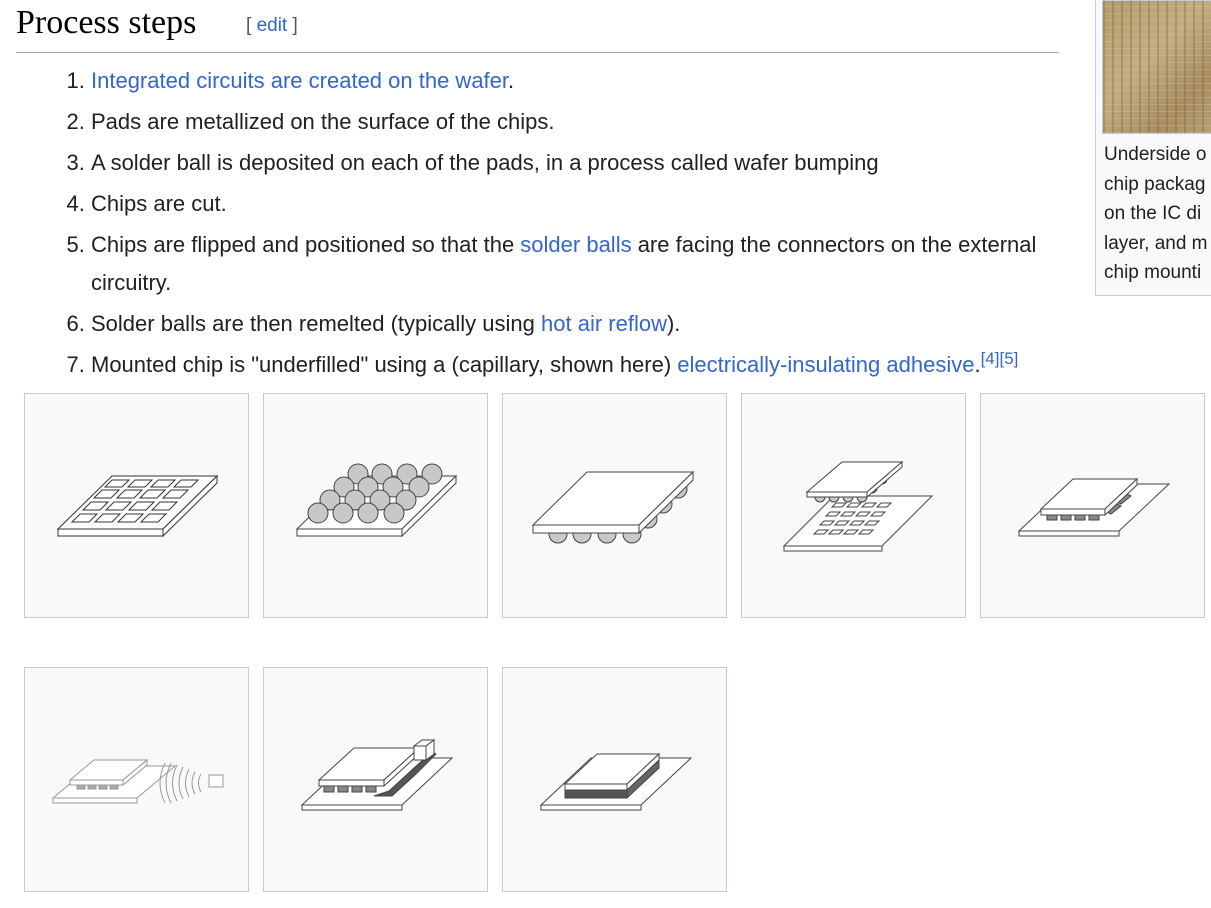 This screenshot has height=908, width=1211. What do you see at coordinates (375, 505) in the screenshot?
I see `solder-balls-on-pads-illustration` at bounding box center [375, 505].